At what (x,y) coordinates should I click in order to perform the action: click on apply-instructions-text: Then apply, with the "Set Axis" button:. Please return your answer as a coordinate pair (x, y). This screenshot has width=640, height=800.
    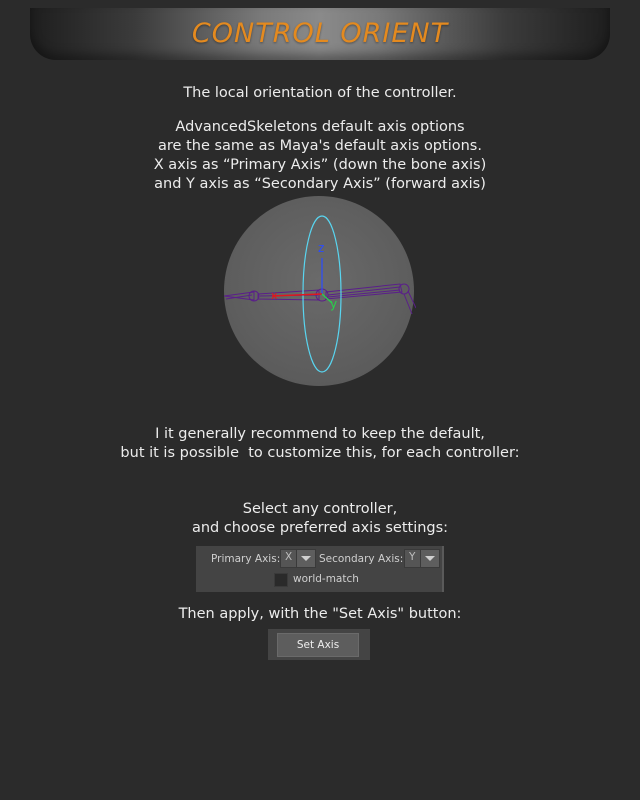
    Looking at the image, I should click on (320, 614).